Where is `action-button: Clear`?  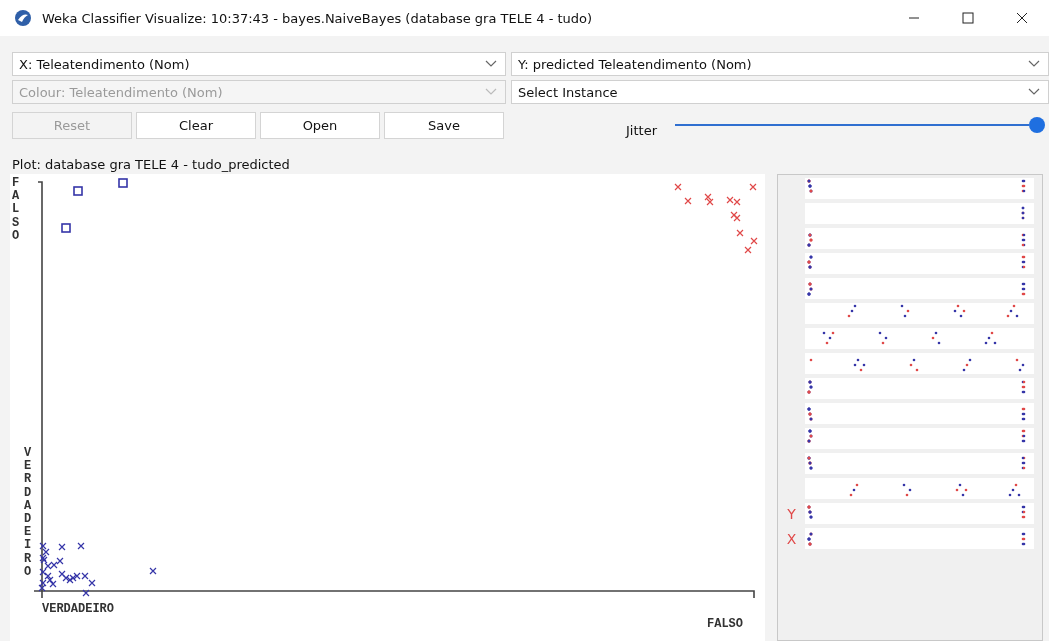
action-button: Clear is located at coordinates (196, 125).